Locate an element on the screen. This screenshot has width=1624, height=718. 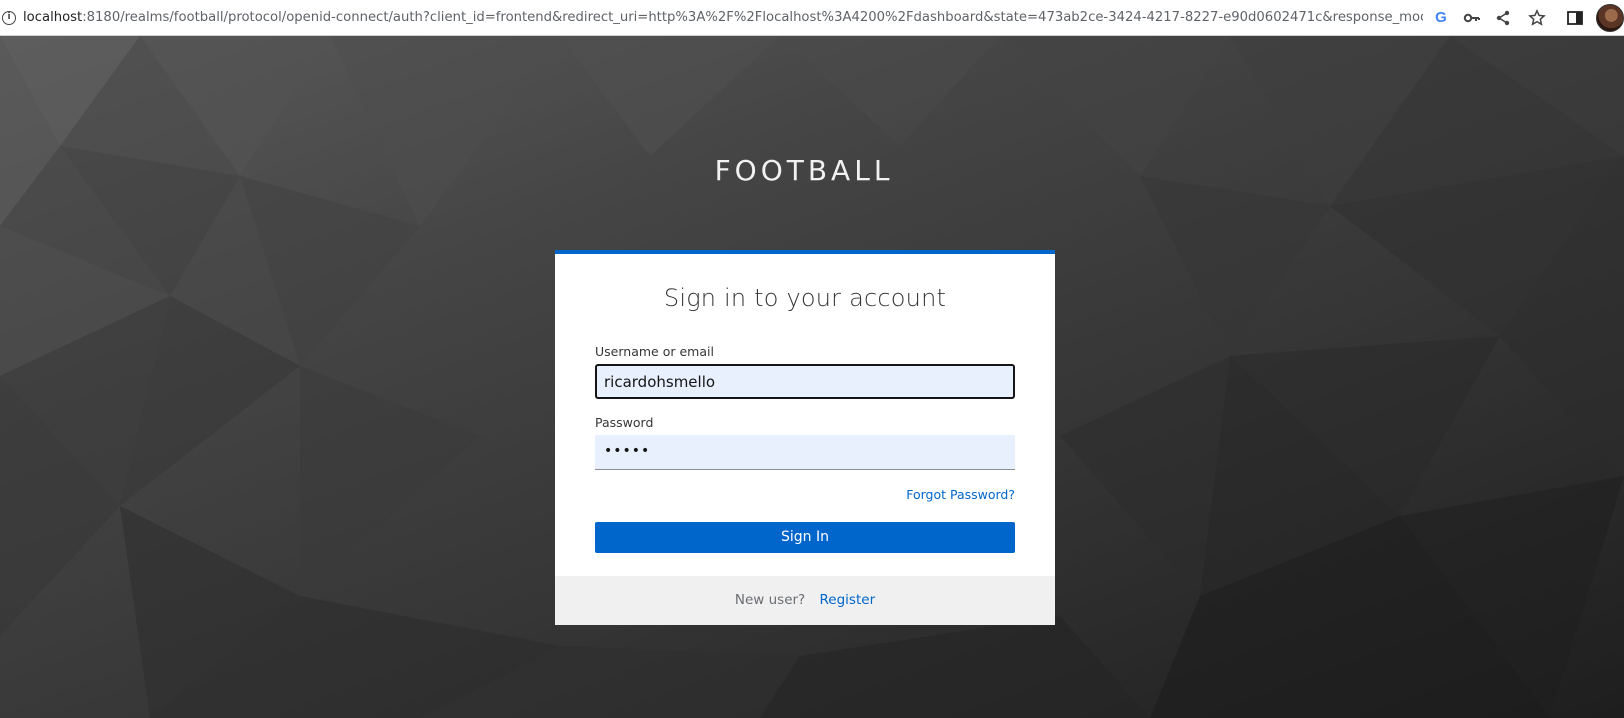
google-icon: G is located at coordinates (1441, 18).